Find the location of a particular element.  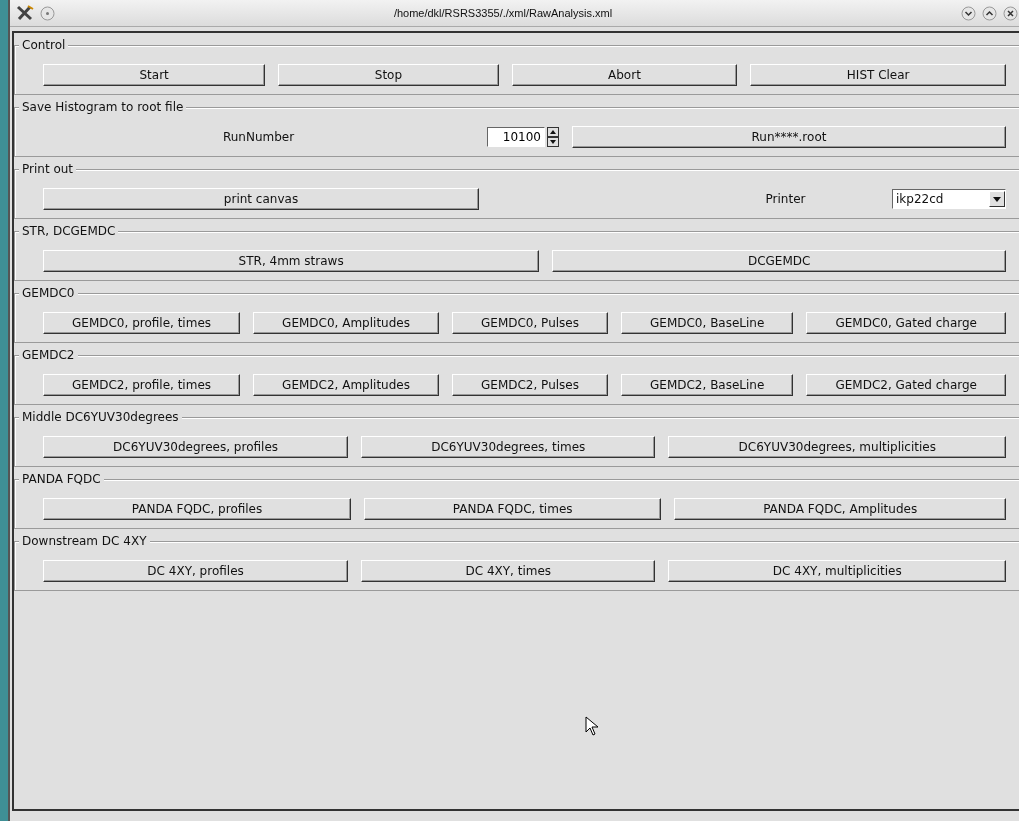

action-button: DC6YUV30degrees, multiplicities is located at coordinates (837, 447).